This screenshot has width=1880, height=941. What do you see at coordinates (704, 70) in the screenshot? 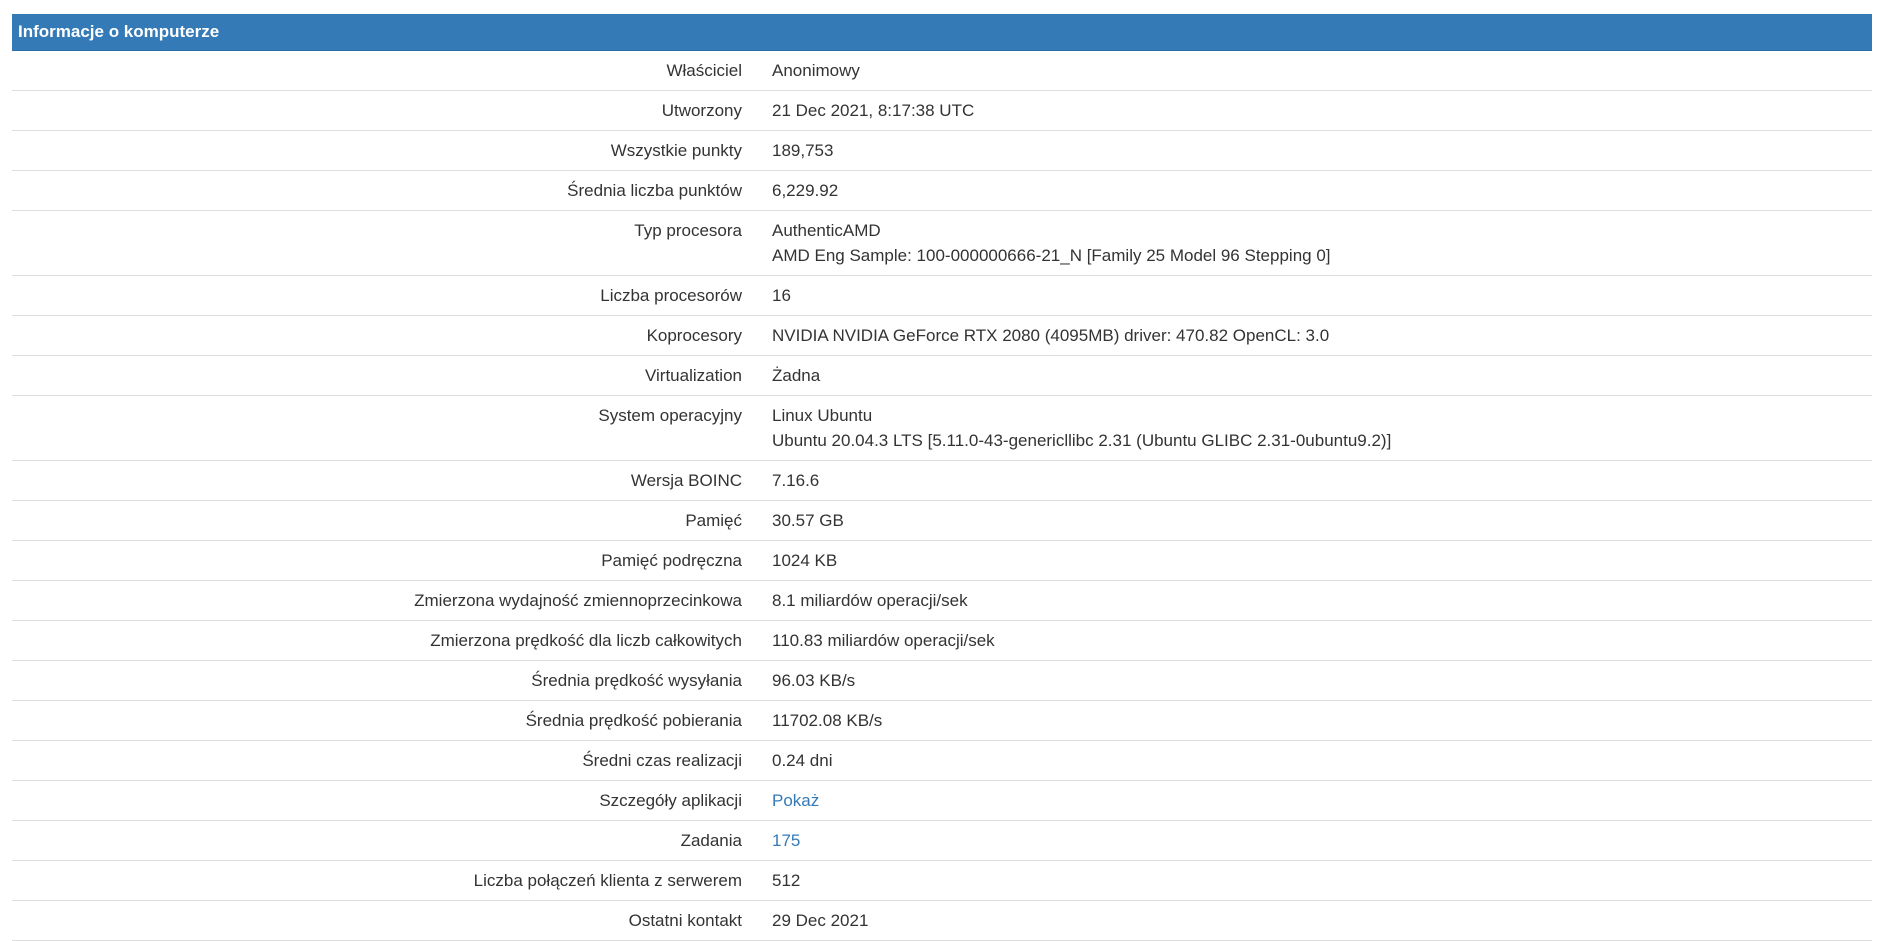
I see `row-label: Właściciel` at bounding box center [704, 70].